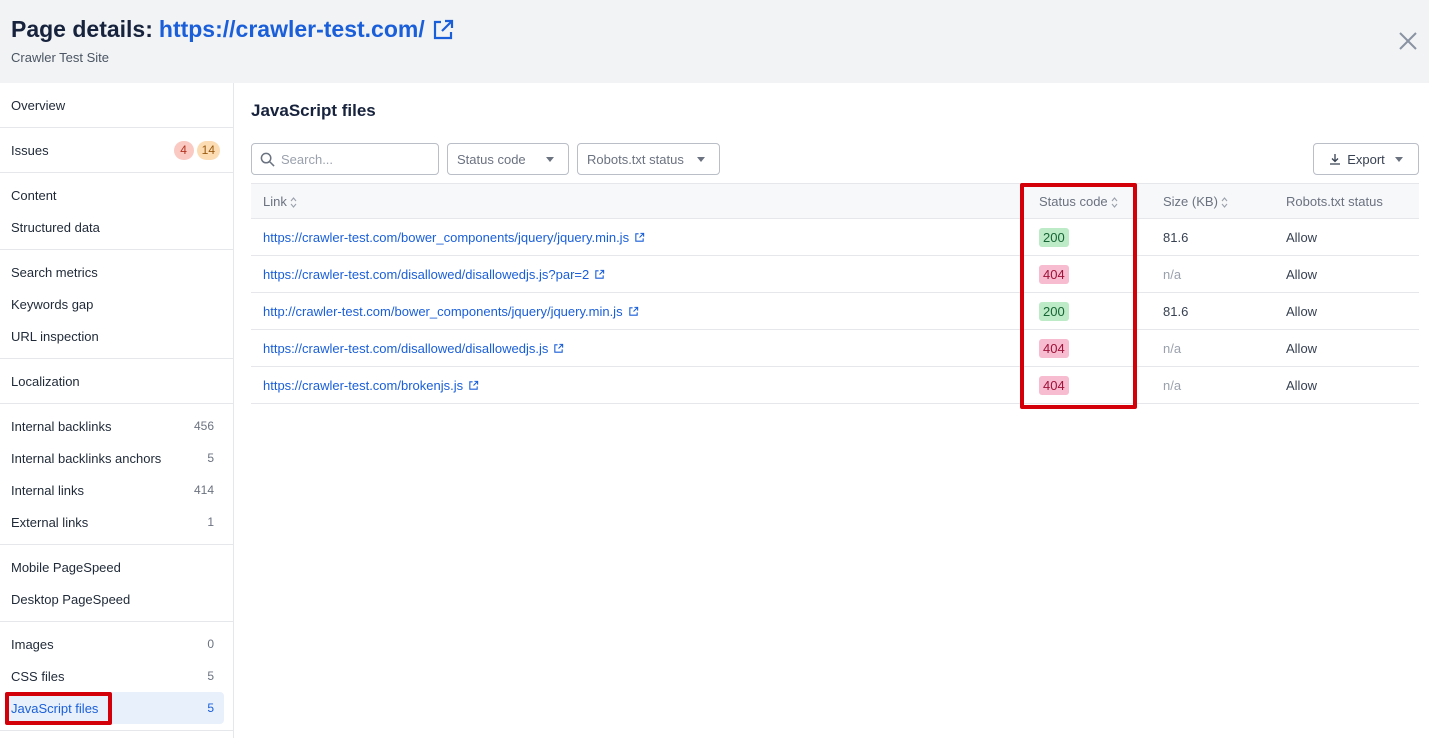 The height and width of the screenshot is (738, 1429). I want to click on error-count-badge: 4, so click(183, 150).